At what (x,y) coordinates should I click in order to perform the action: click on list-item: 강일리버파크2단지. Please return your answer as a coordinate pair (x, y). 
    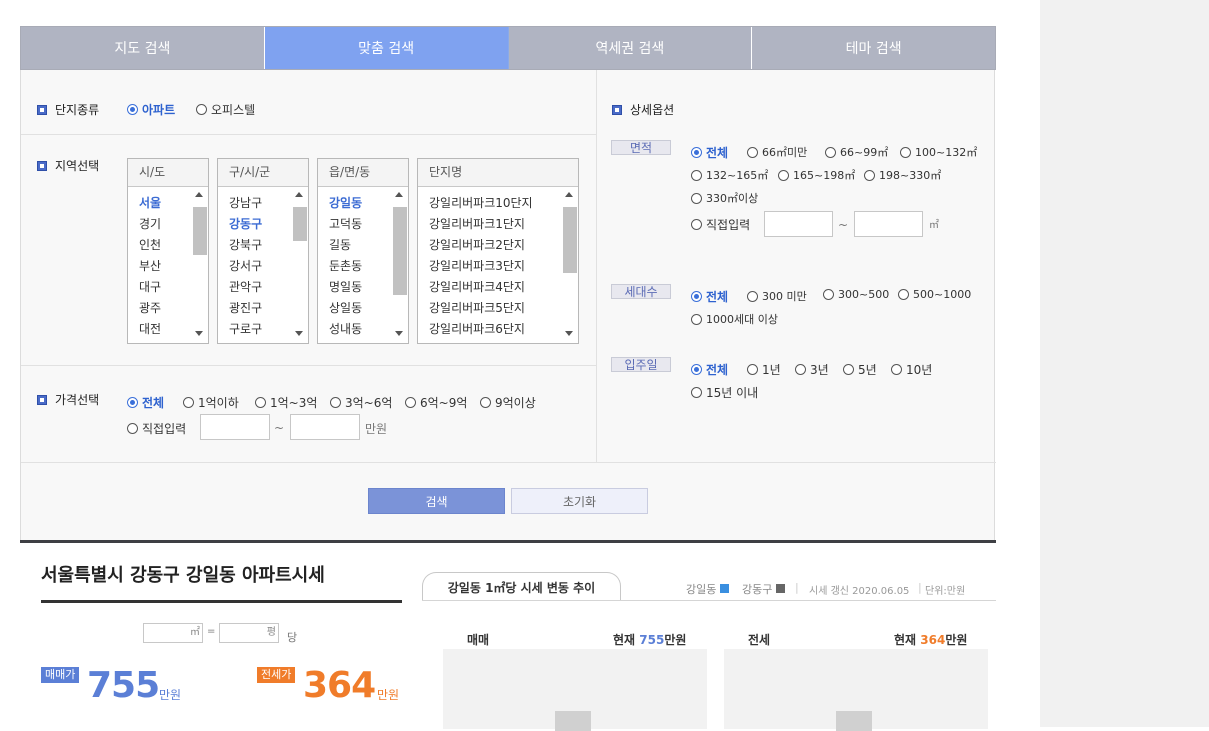
    Looking at the image, I should click on (477, 244).